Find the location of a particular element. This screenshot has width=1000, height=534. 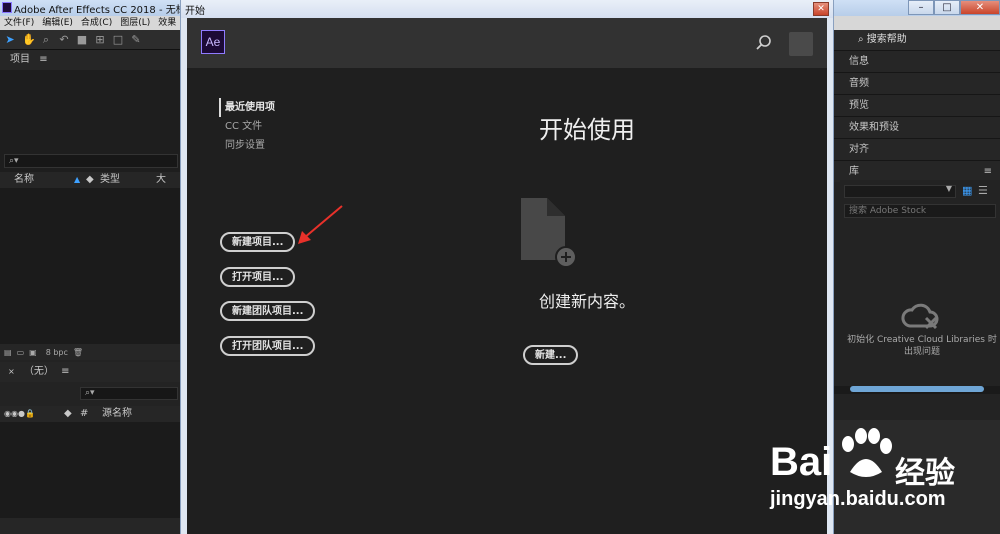

project-column-header: 名称 ▲ ◆ 类型 大 is located at coordinates (90, 180).